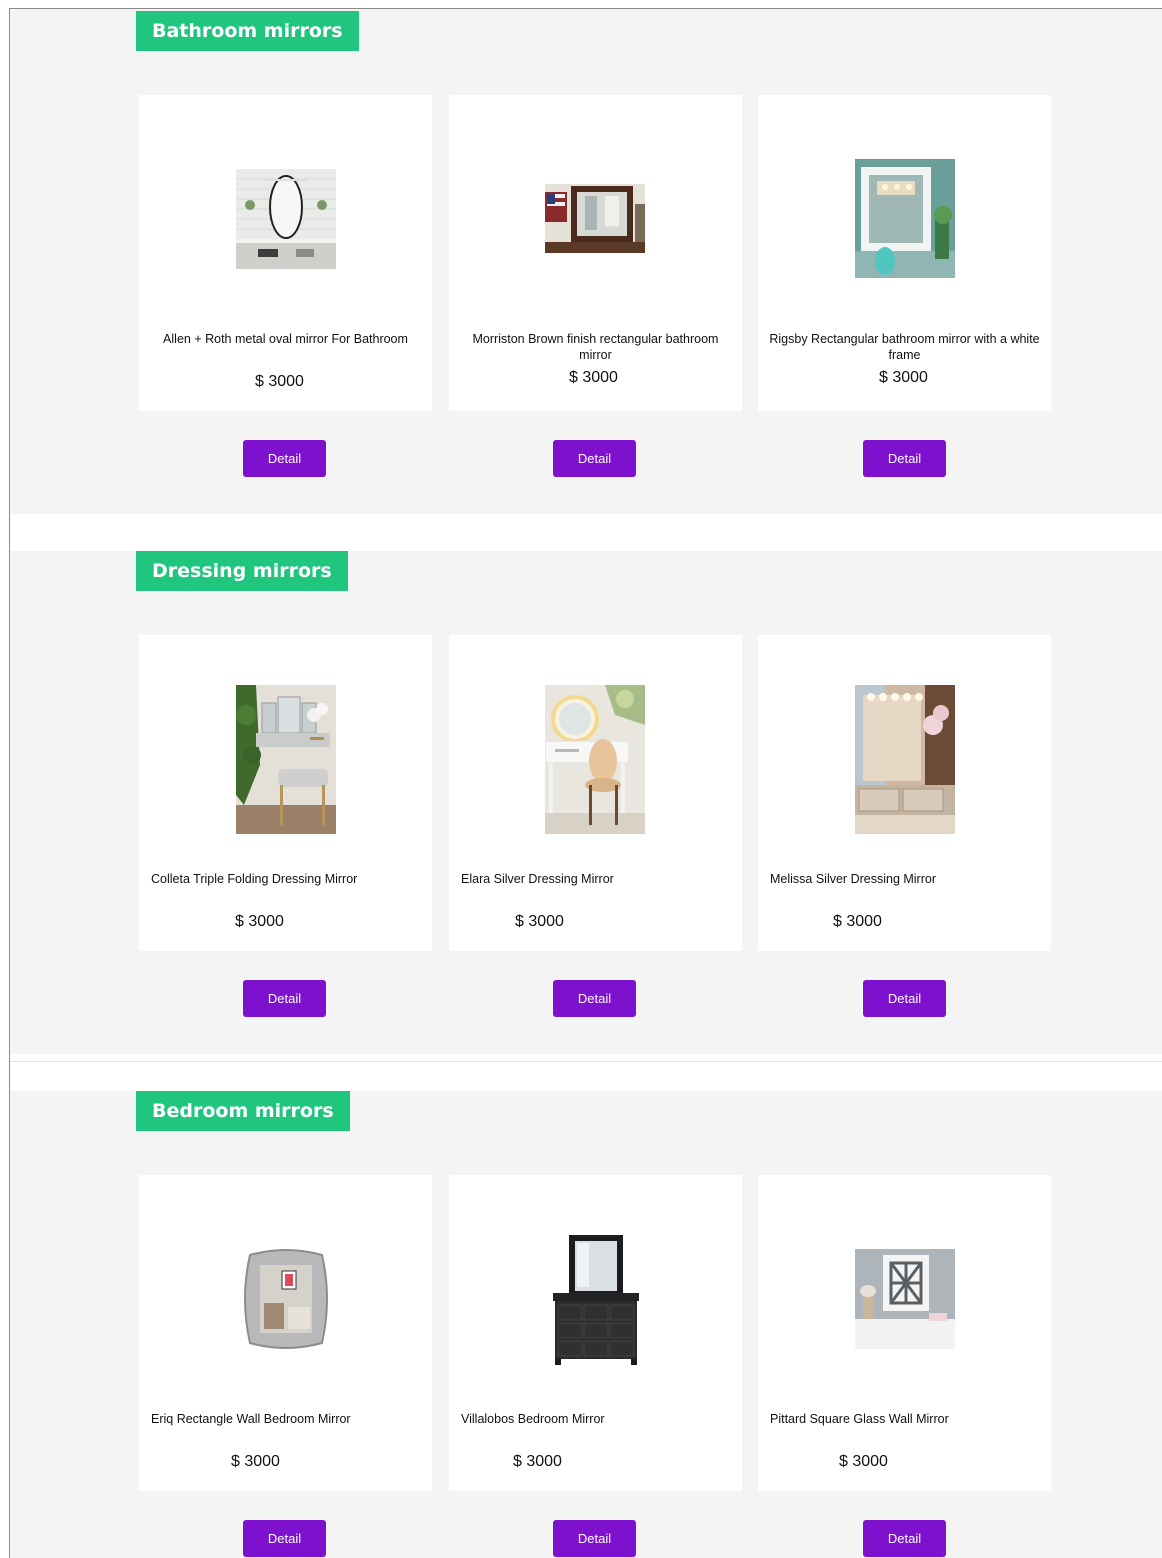 The width and height of the screenshot is (1162, 1558). What do you see at coordinates (533, 1419) in the screenshot?
I see `product-name: Villalobos Bedroom Mirror` at bounding box center [533, 1419].